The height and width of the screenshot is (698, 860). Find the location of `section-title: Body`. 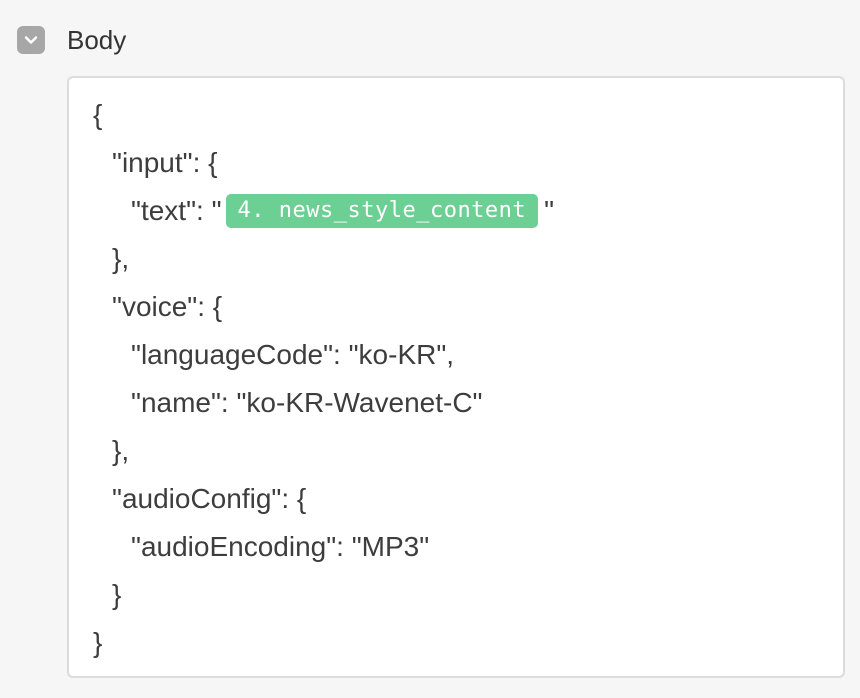

section-title: Body is located at coordinates (97, 40).